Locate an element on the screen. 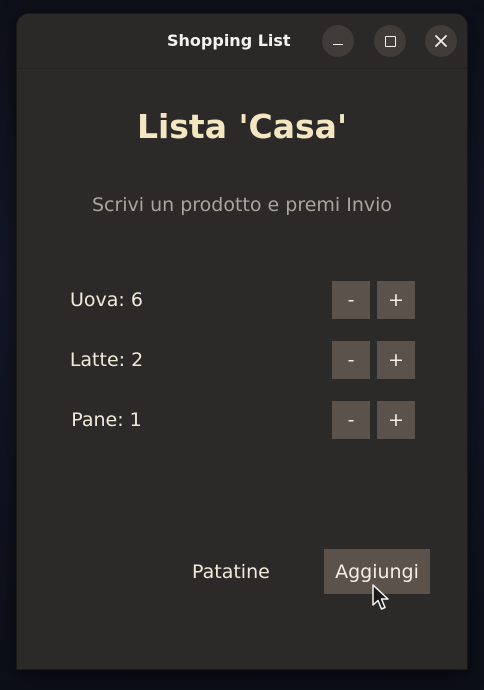 Image resolution: width=484 pixels, height=690 pixels. list-item: Latte: 2 - + is located at coordinates (242, 360).